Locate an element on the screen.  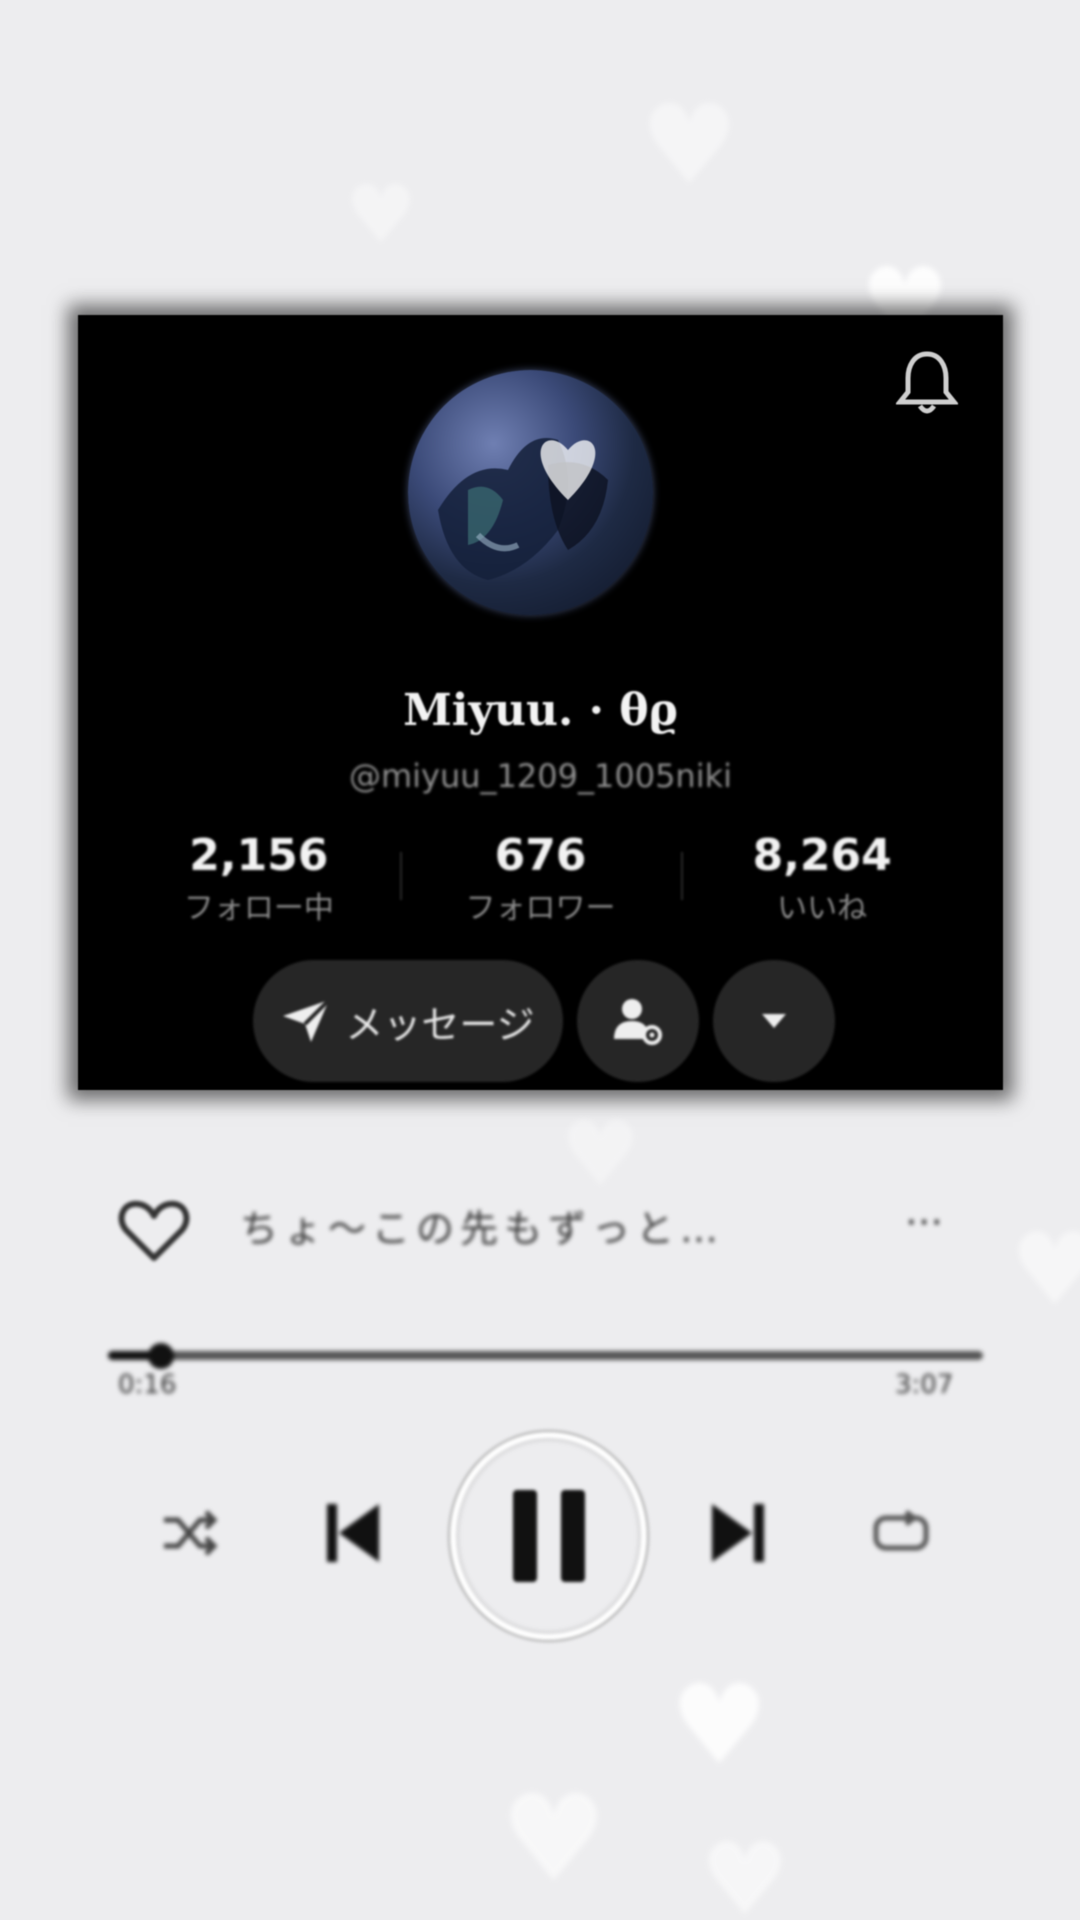
display-name: Miyuu. · θϱ is located at coordinates (540, 710).